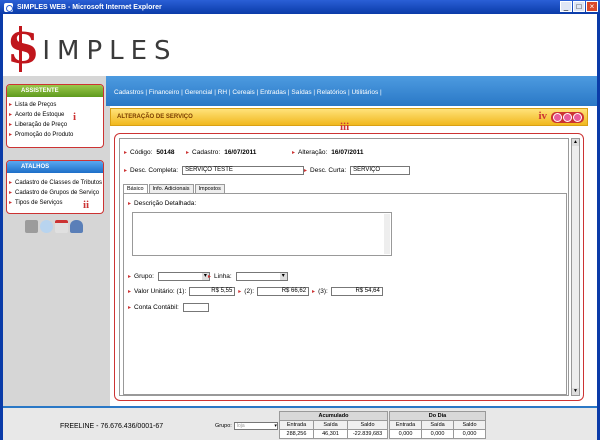 This screenshot has height=440, width=600. I want to click on ie-icon, so click(8, 7).